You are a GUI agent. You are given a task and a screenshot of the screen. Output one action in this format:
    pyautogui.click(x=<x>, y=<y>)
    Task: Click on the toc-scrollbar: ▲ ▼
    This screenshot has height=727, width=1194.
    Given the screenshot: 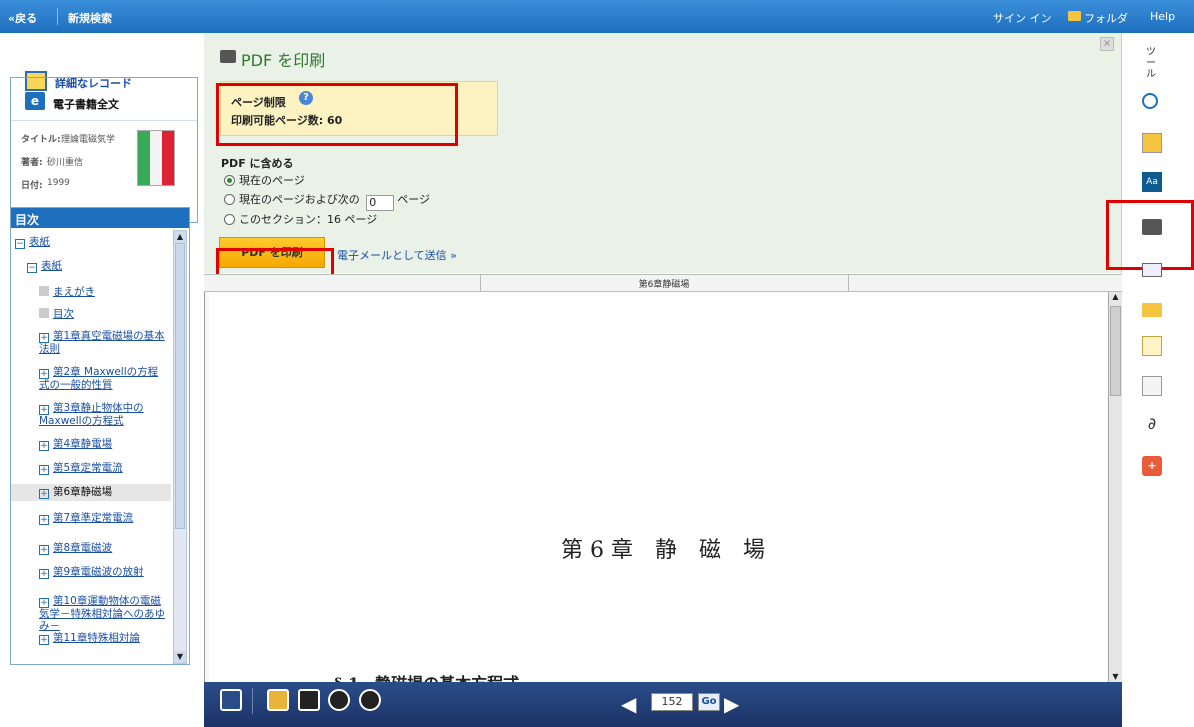 What is the action you would take?
    pyautogui.click(x=180, y=447)
    